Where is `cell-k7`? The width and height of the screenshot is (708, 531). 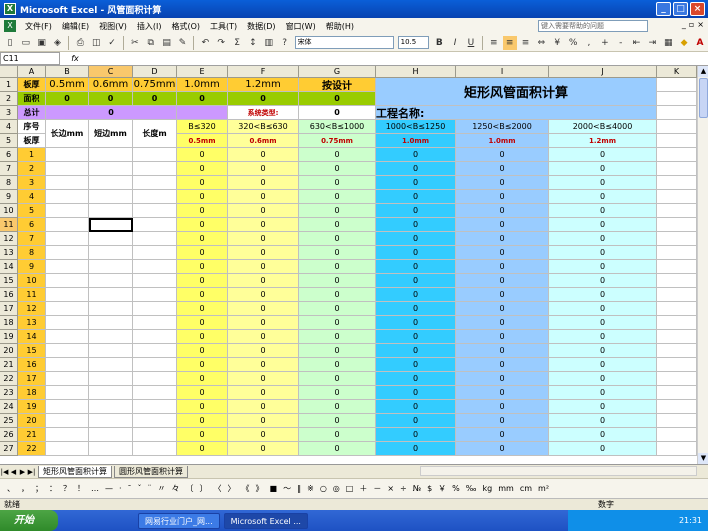 cell-k7 is located at coordinates (677, 169).